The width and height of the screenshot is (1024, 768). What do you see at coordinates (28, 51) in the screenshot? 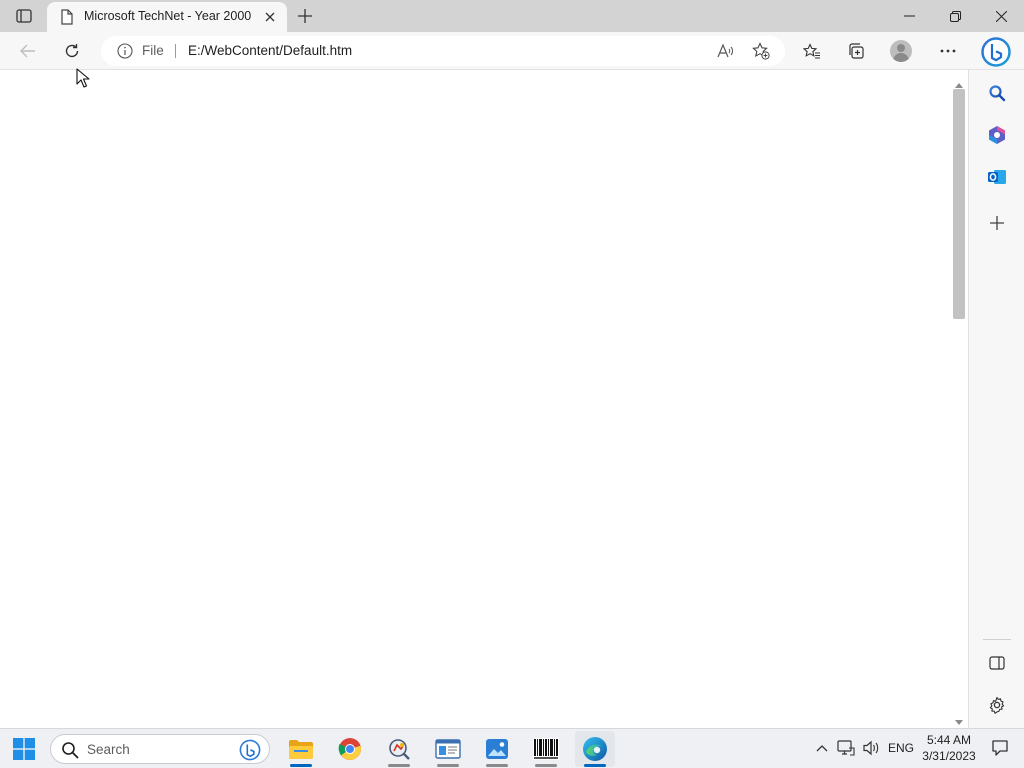
I see `back-button` at bounding box center [28, 51].